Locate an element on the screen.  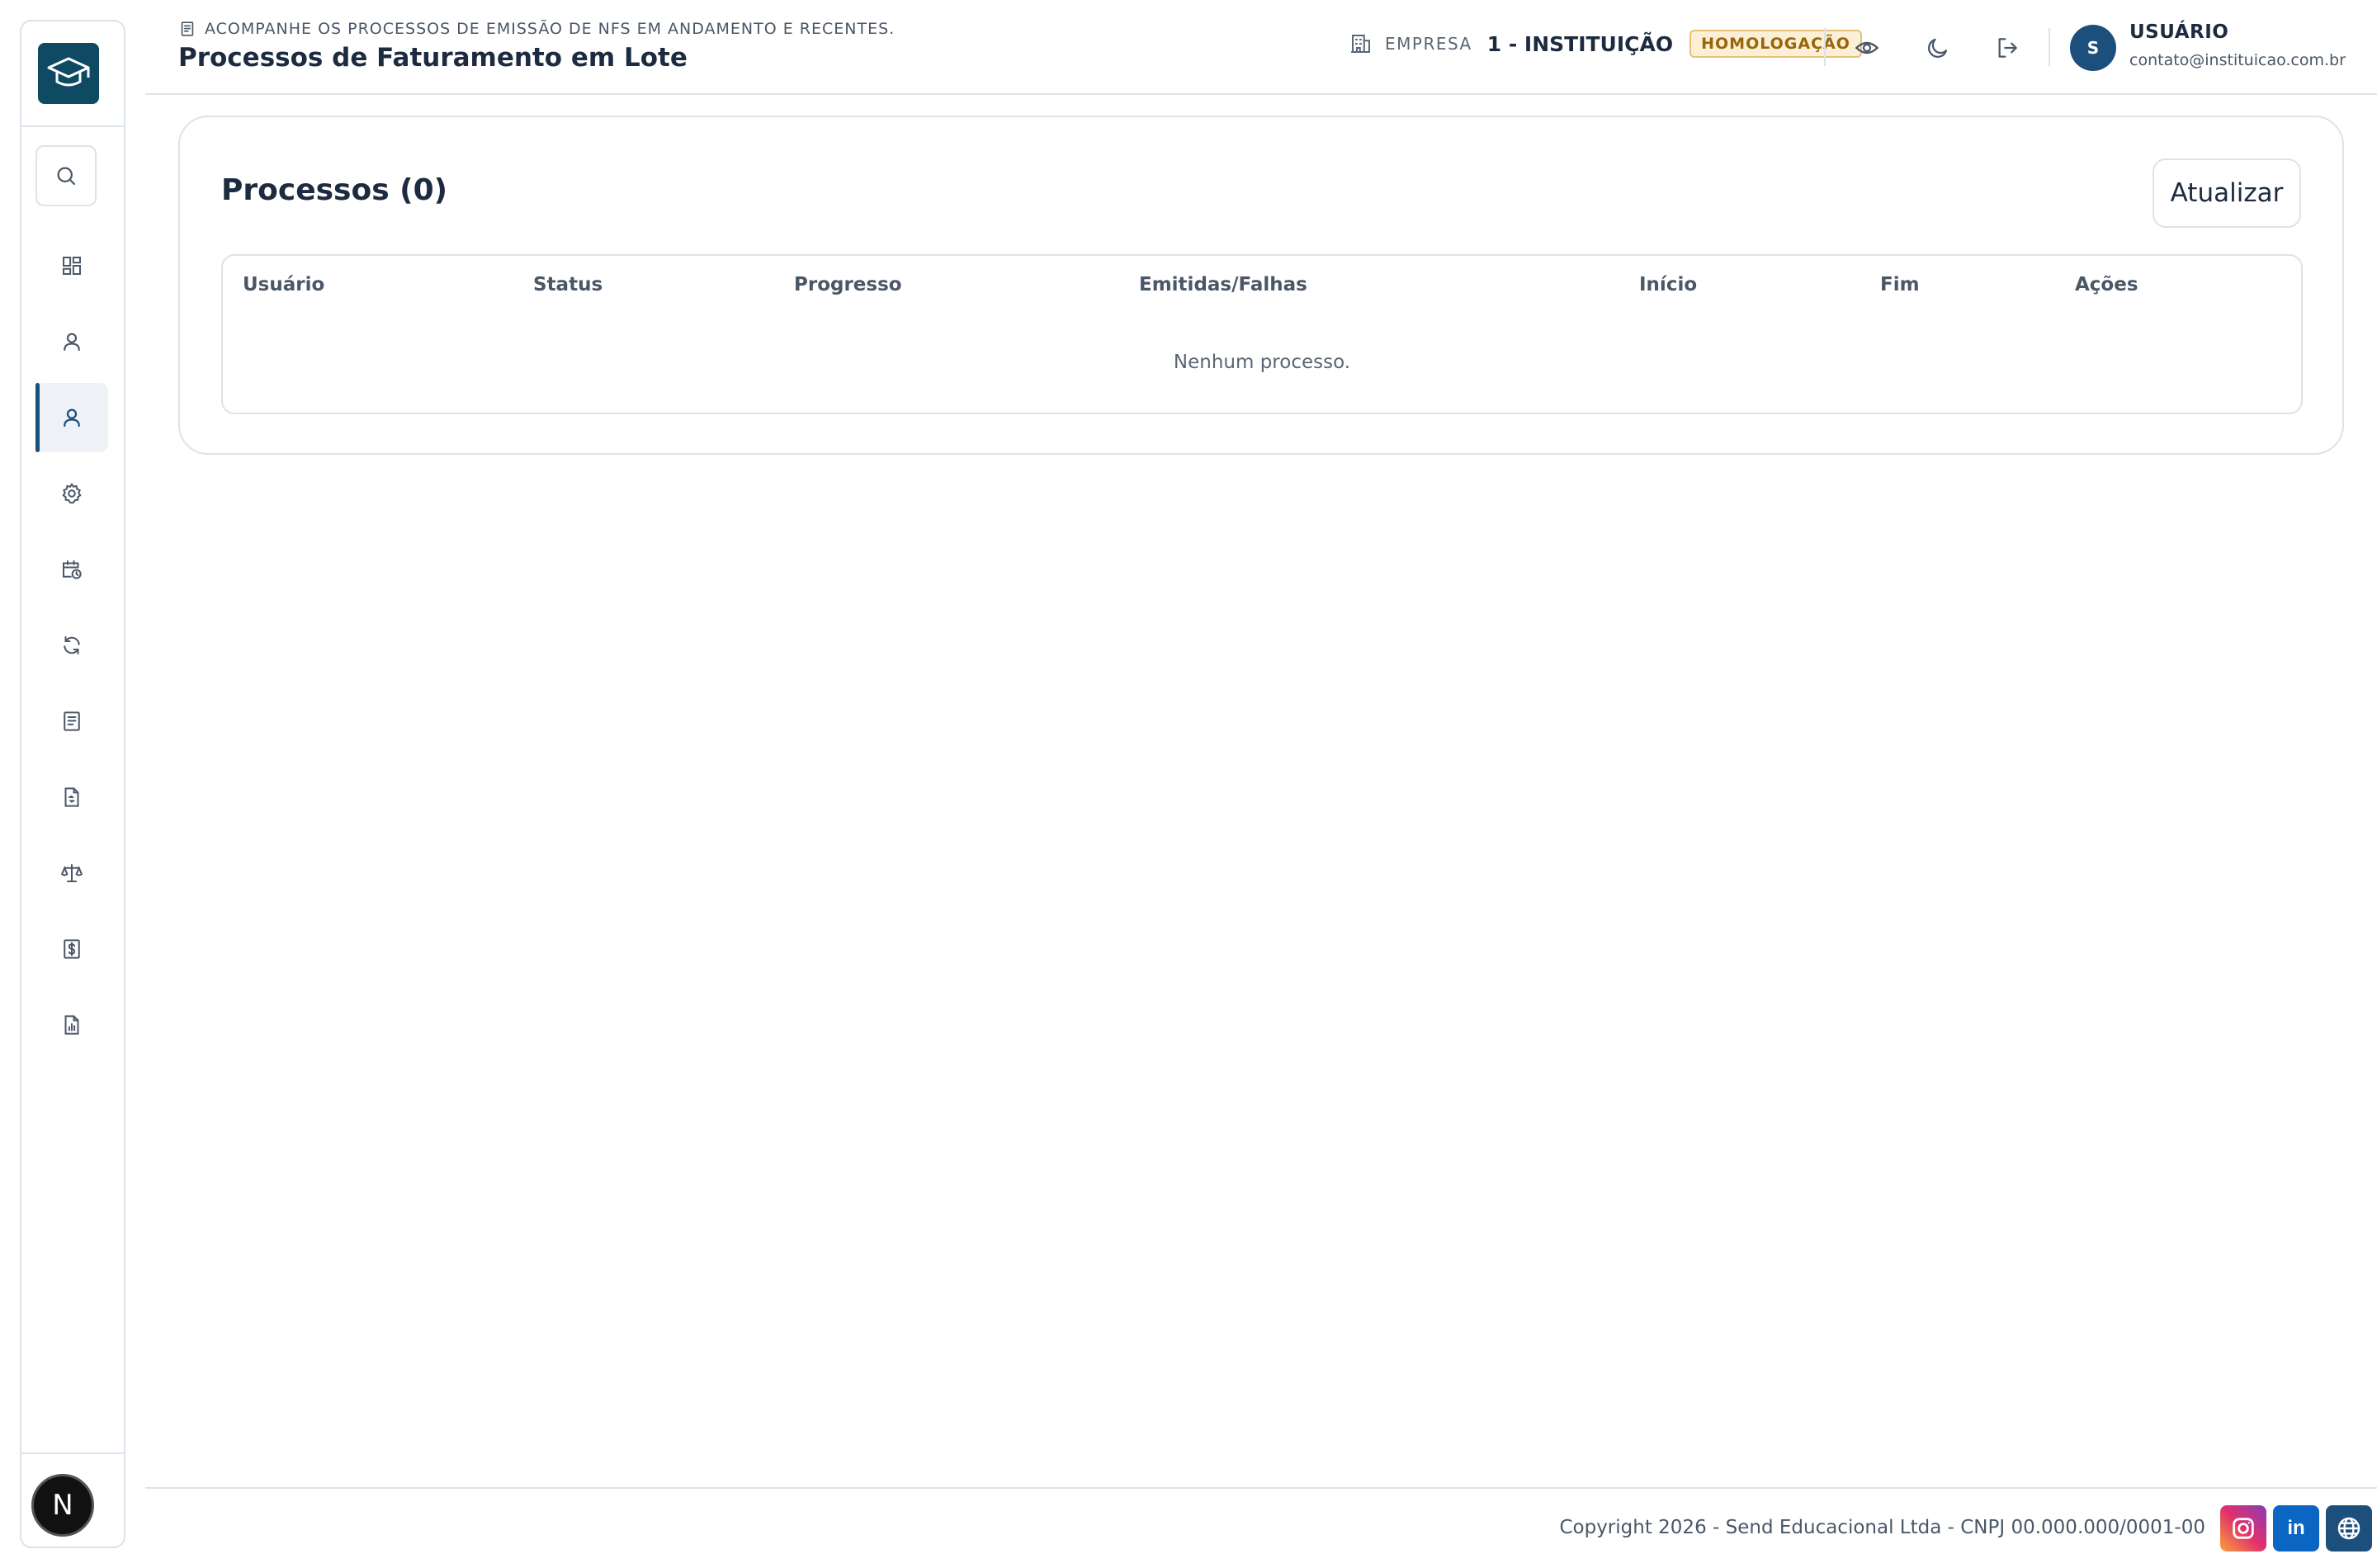
calendar-clock-icon is located at coordinates (72, 569).